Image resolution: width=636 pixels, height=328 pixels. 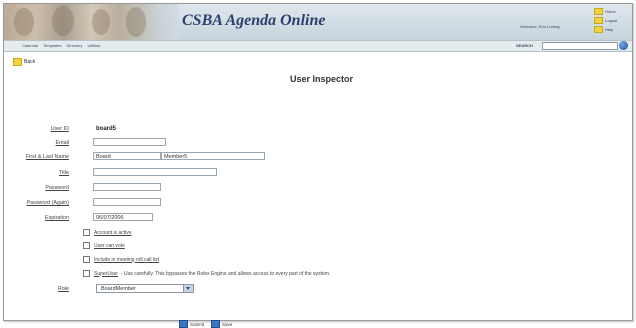 What do you see at coordinates (52, 45) in the screenshot?
I see `nav-item-templates: Templates` at bounding box center [52, 45].